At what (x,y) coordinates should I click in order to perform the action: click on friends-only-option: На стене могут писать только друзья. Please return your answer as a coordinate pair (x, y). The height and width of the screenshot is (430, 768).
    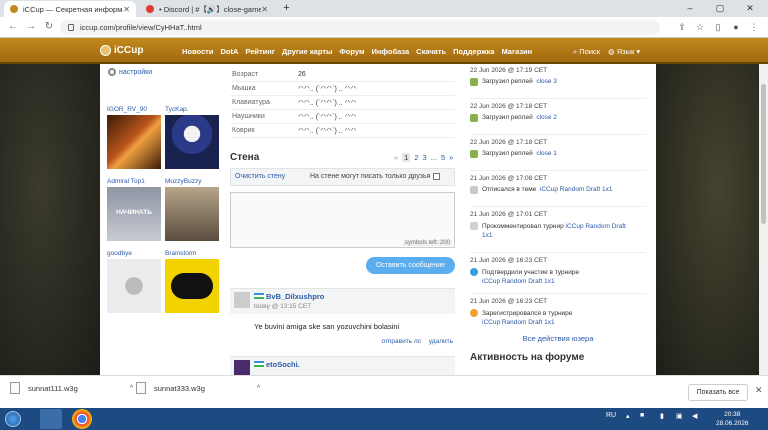
    Looking at the image, I should click on (375, 176).